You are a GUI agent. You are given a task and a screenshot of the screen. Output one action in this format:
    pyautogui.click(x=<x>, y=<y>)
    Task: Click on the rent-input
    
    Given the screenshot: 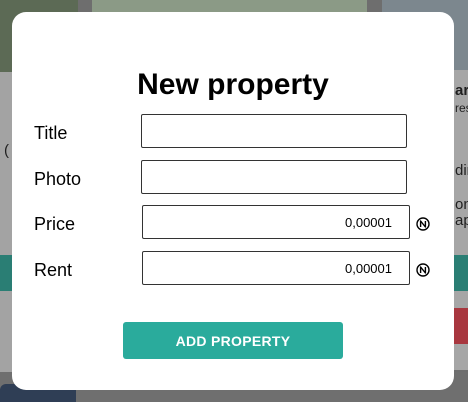 What is the action you would take?
    pyautogui.click(x=276, y=268)
    